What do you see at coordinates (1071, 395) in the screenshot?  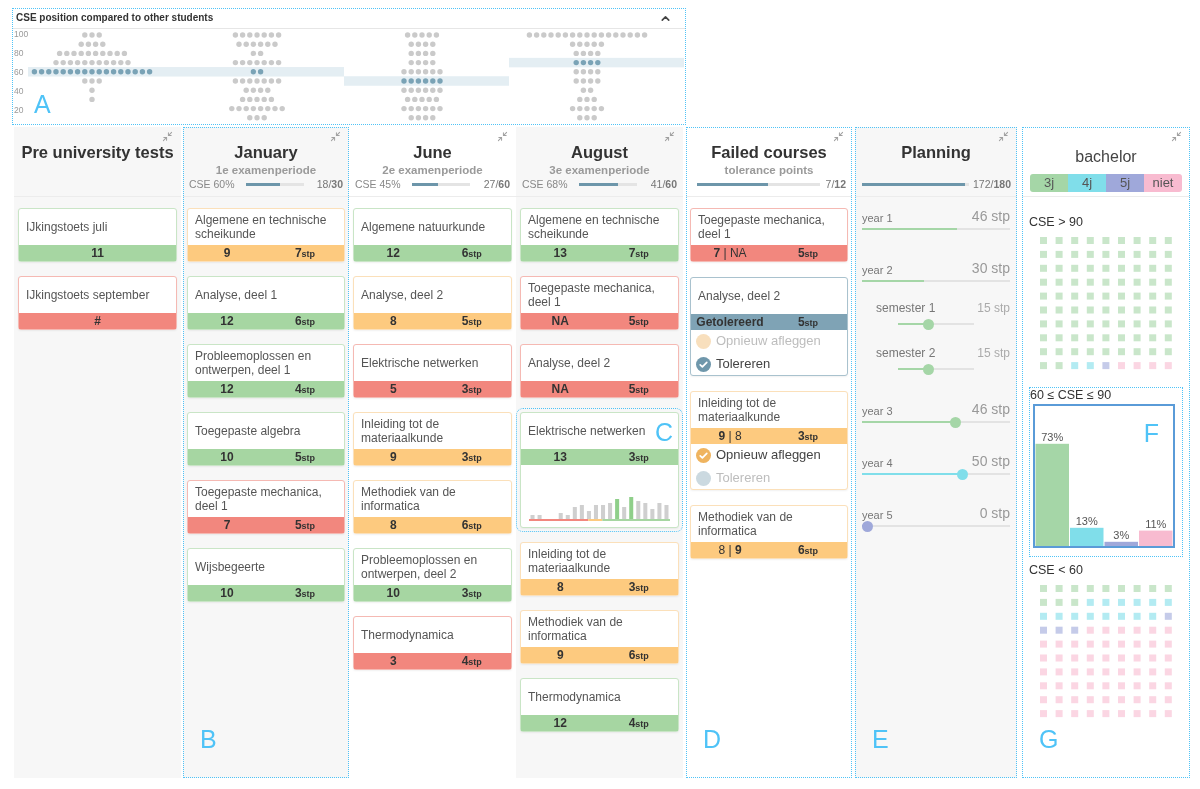 I see `group-title: 60 ≤ CSE ≤ 90` at bounding box center [1071, 395].